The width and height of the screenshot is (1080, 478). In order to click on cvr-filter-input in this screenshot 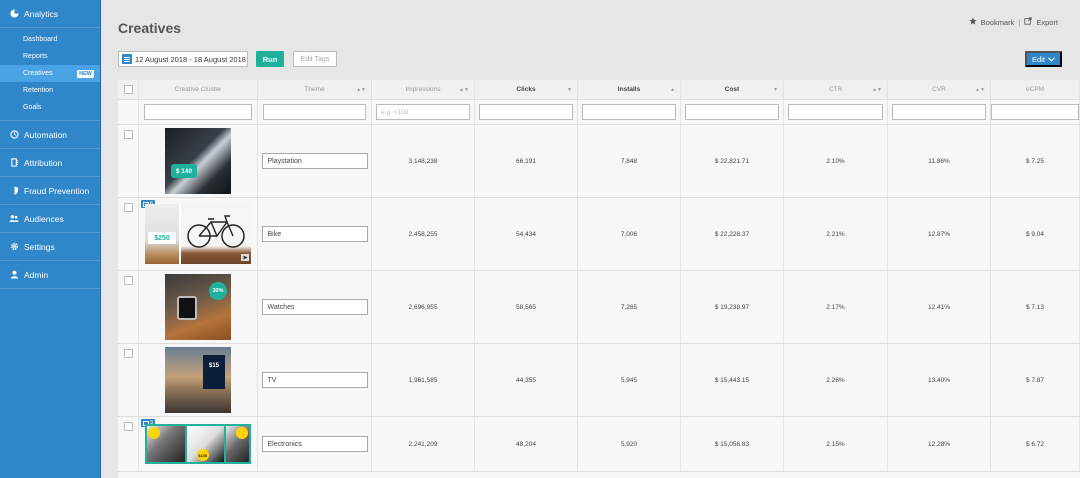, I will do `click(939, 112)`.